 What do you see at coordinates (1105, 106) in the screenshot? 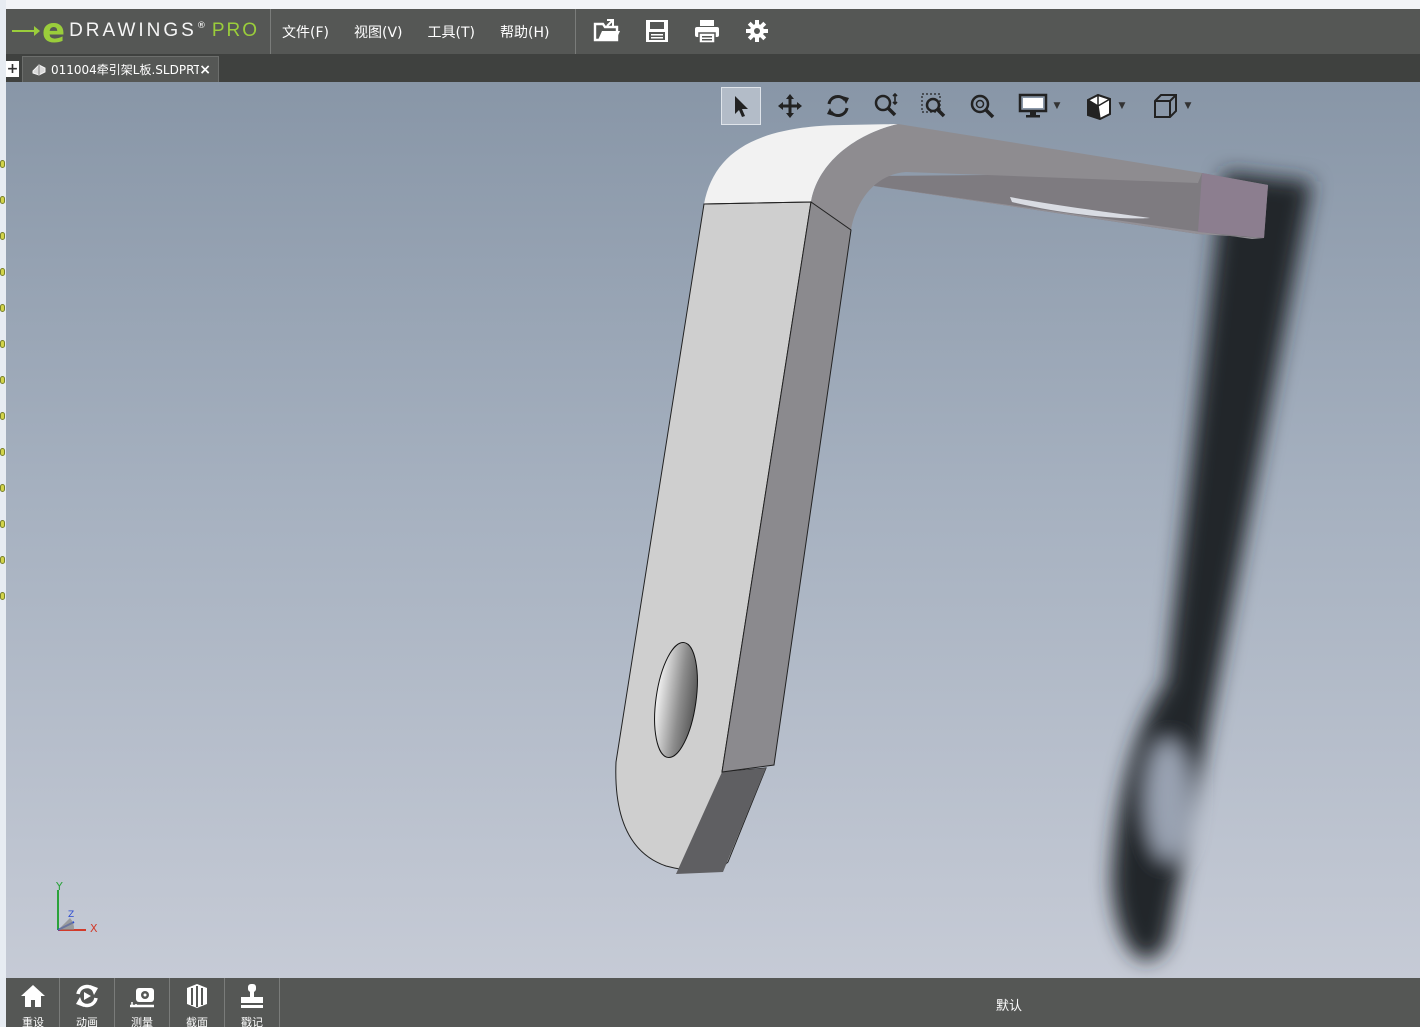
I see `section-view-icon: ▼` at bounding box center [1105, 106].